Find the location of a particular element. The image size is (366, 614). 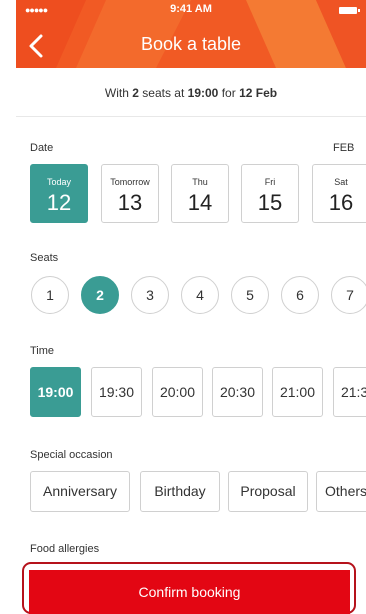

seat-option-4: 4 is located at coordinates (200, 295).